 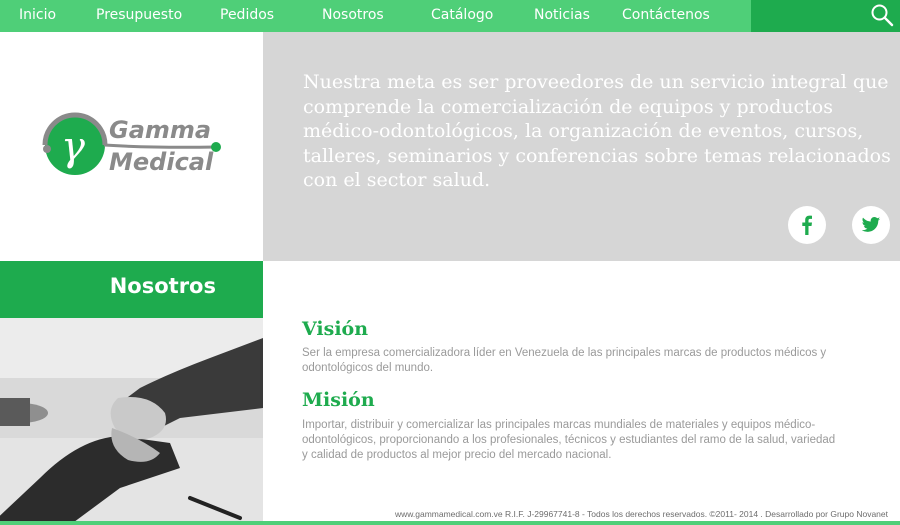 I want to click on logo-line-1: Gamma, so click(x=160, y=130).